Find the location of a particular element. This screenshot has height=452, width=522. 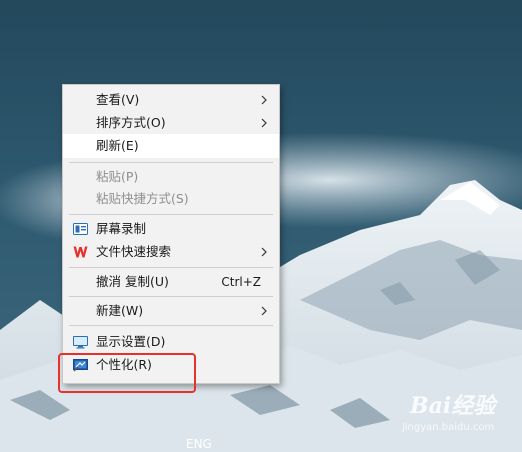

menu-item-paste-shortcut: 粘贴快捷方式(S) is located at coordinates (171, 199).